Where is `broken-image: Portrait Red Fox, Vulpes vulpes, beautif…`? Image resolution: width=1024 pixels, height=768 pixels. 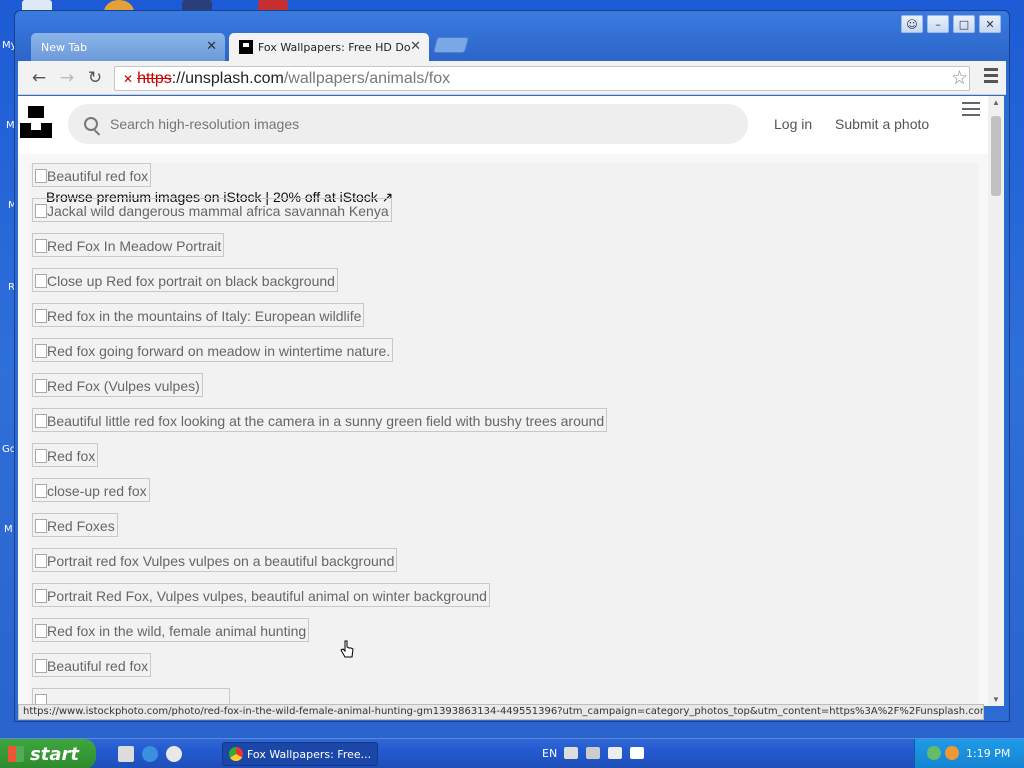
broken-image: Portrait Red Fox, Vulpes vulpes, beautif… is located at coordinates (261, 595).